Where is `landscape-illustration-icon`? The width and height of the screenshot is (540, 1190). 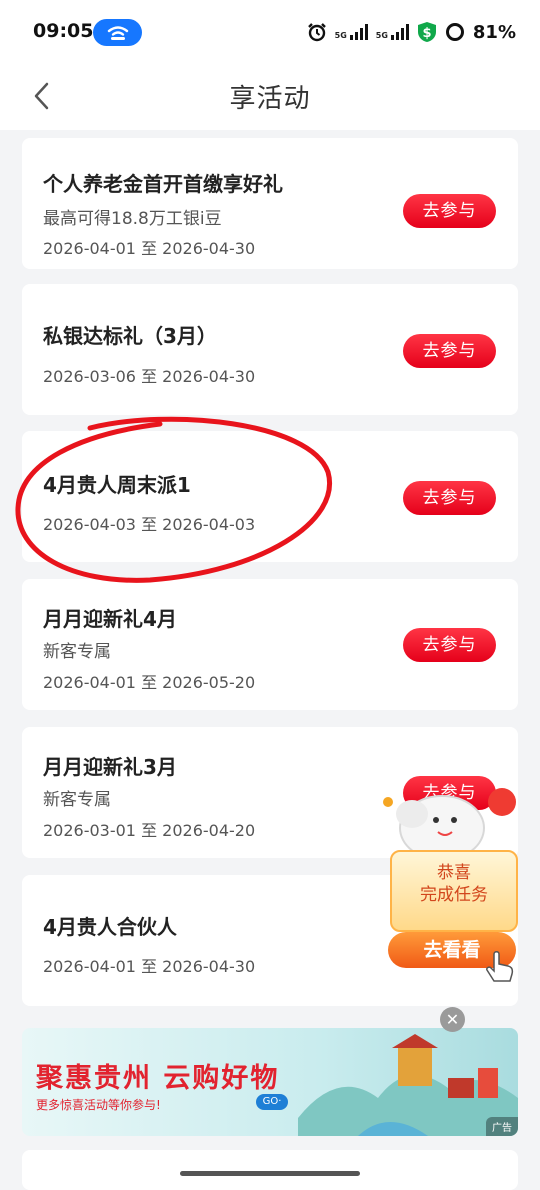
landscape-illustration-icon is located at coordinates (408, 1085).